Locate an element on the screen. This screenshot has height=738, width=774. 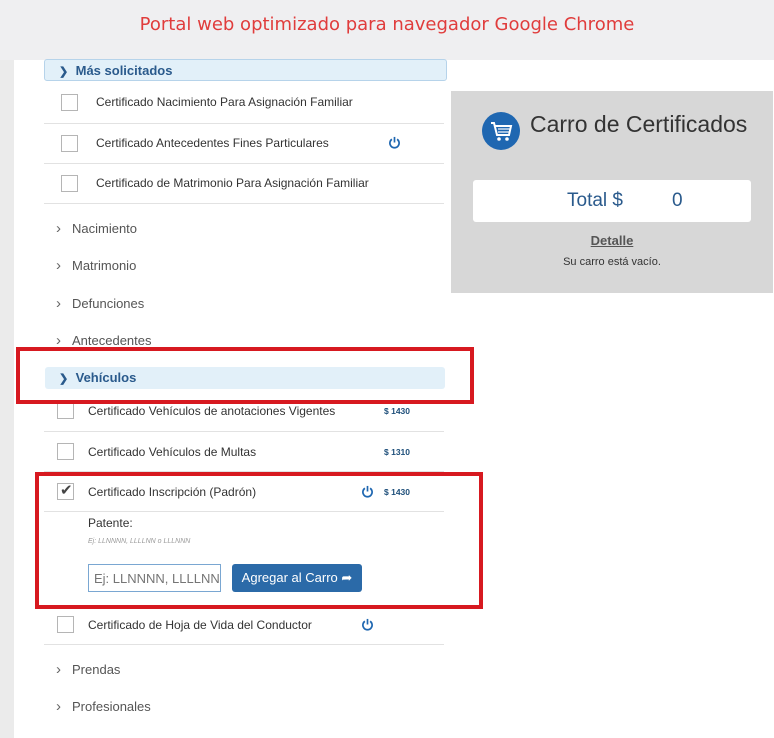
category-prendas: › Prendas is located at coordinates (88, 669).